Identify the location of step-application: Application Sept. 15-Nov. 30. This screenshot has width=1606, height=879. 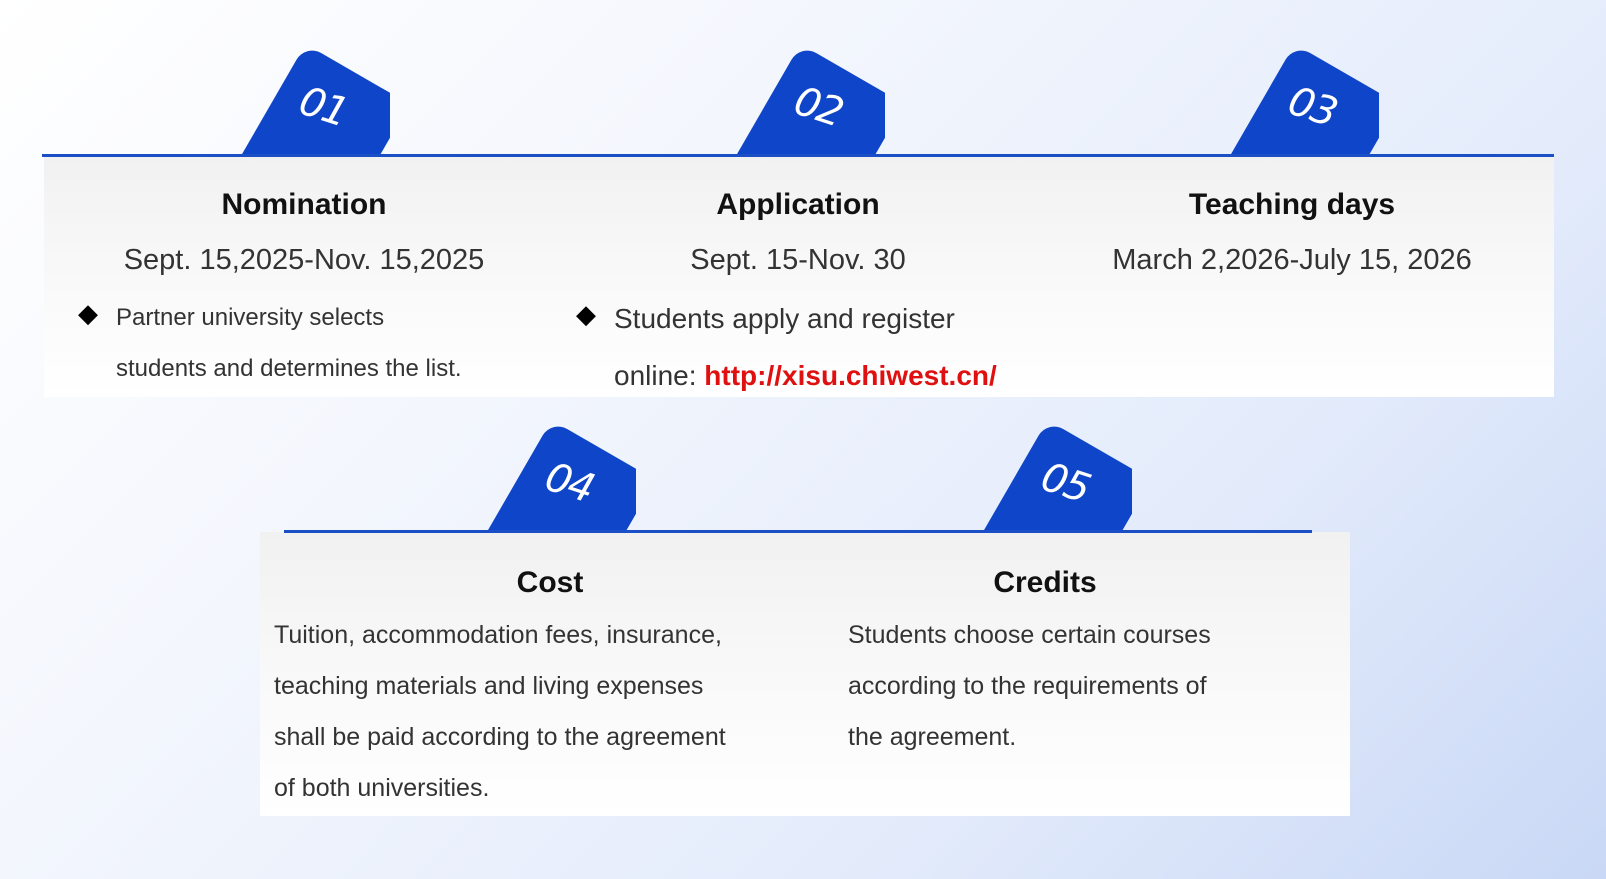
(798, 232).